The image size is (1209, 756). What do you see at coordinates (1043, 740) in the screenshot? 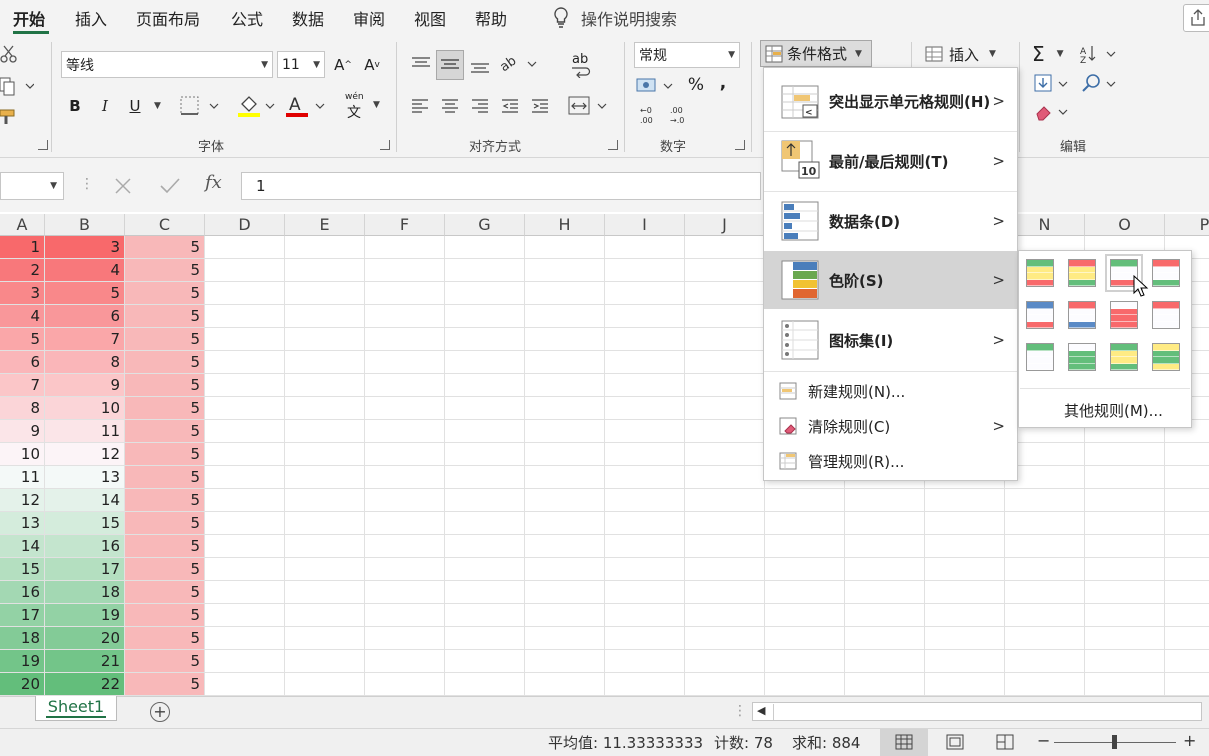
I see `zoom-out-button: −` at bounding box center [1043, 740].